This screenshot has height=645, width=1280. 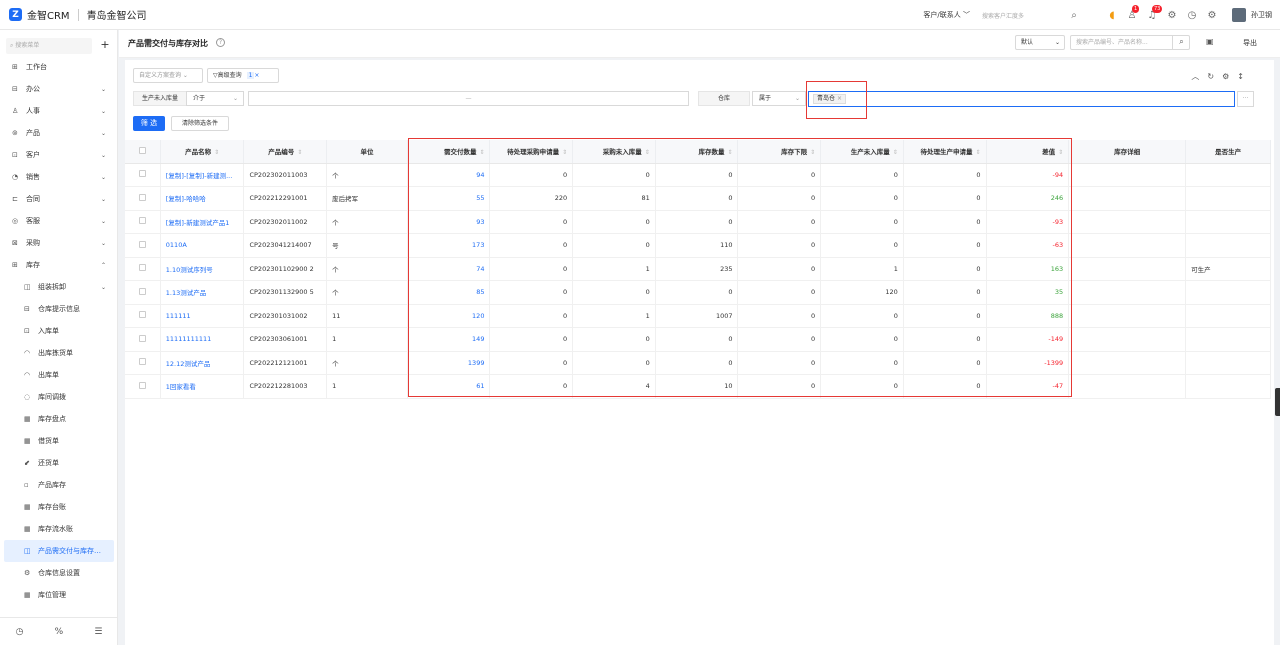 I want to click on percent-icon: %, so click(x=59, y=632).